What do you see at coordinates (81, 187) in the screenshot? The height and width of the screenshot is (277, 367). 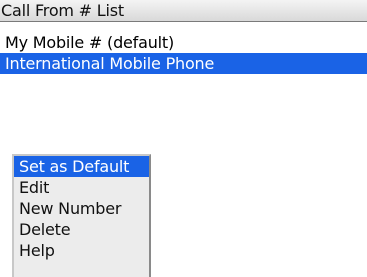 I see `menu-item-edit: Edit` at bounding box center [81, 187].